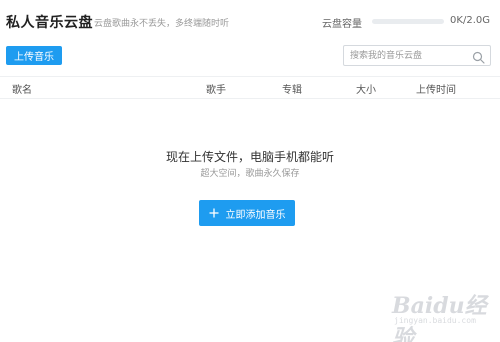 This screenshot has height=342, width=500. I want to click on column-header-size: 大小, so click(366, 88).